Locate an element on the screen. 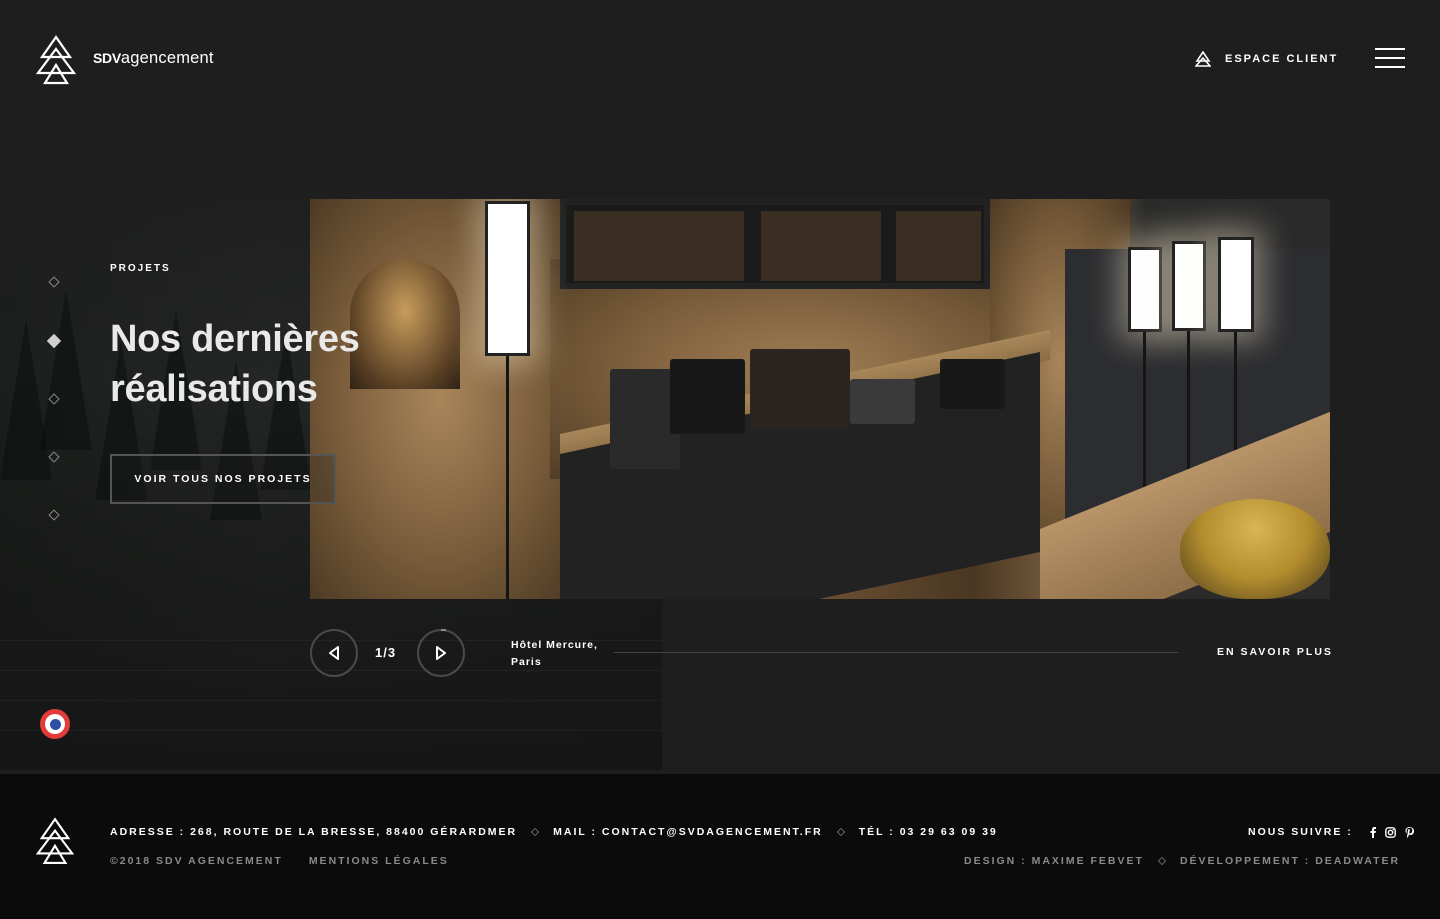  client-tree-icon is located at coordinates (1203, 59).